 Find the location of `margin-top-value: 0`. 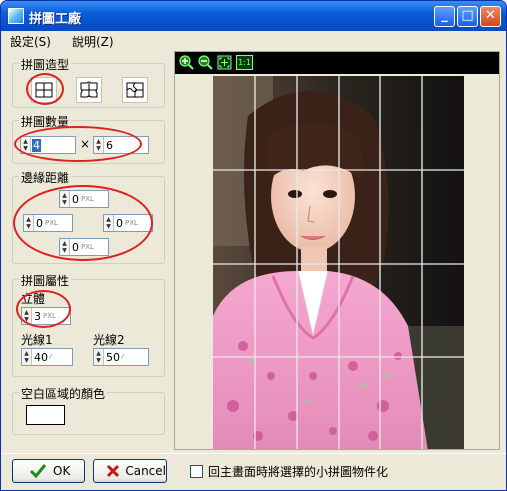

margin-top-value: 0 is located at coordinates (75, 199).